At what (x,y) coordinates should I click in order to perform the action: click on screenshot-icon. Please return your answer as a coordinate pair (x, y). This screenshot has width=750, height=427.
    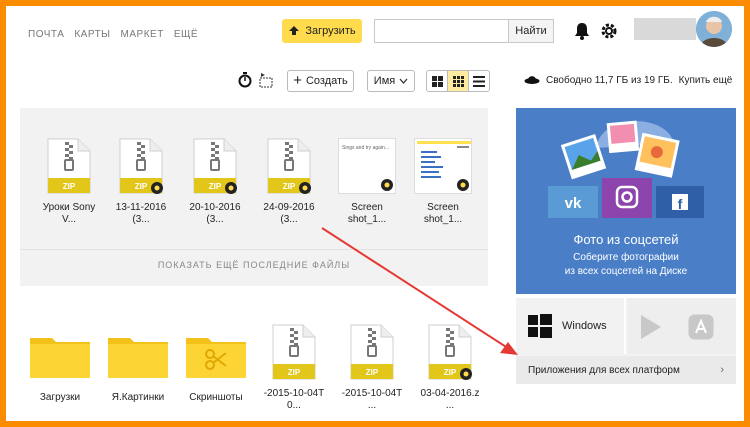
    Looking at the image, I should click on (266, 80).